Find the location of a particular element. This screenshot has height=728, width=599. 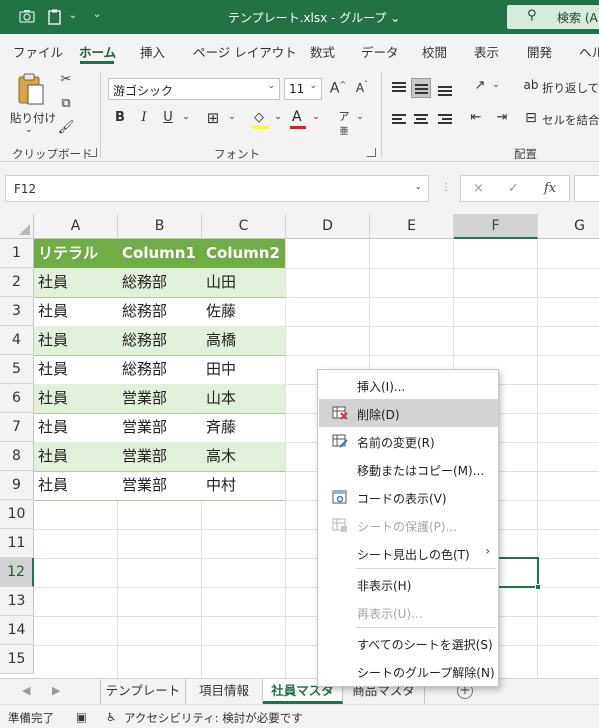

align-bottom-icon is located at coordinates (445, 88).